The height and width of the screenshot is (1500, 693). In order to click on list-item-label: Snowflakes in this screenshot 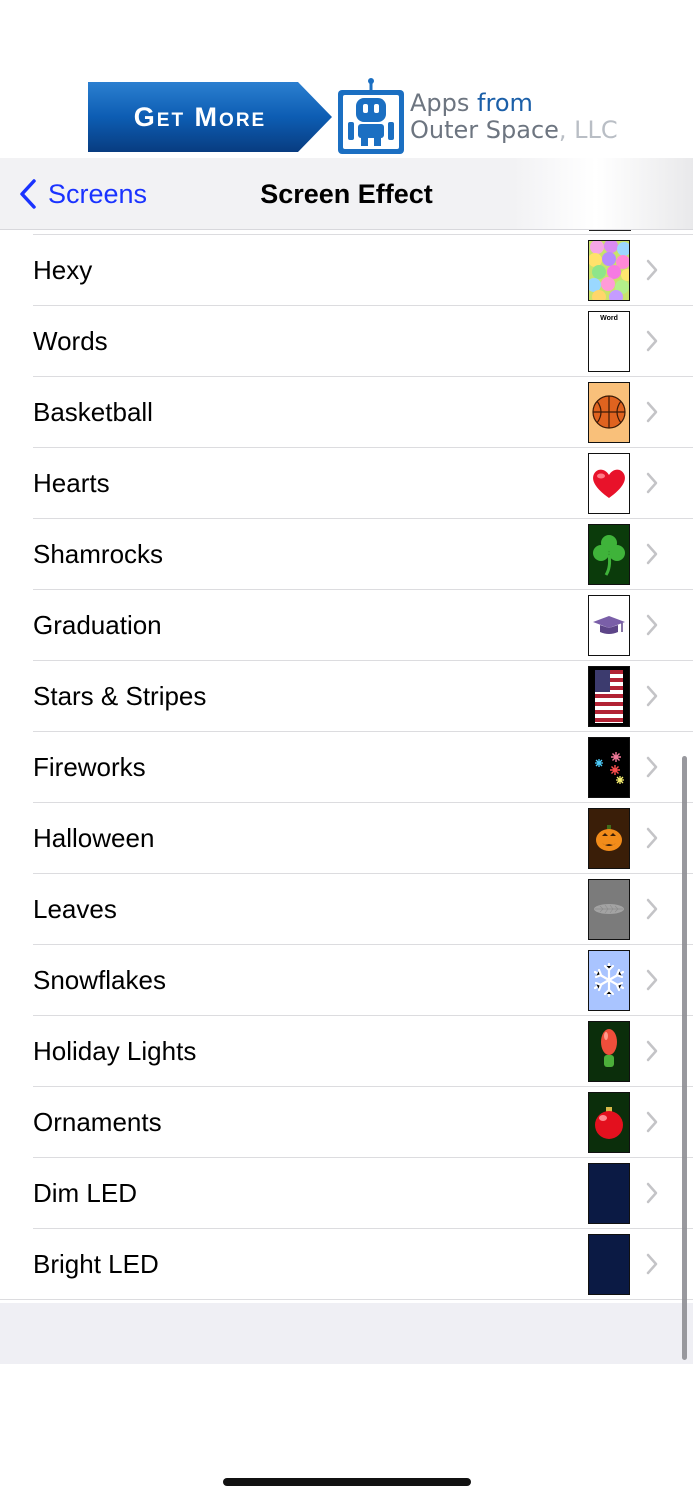, I will do `click(99, 980)`.